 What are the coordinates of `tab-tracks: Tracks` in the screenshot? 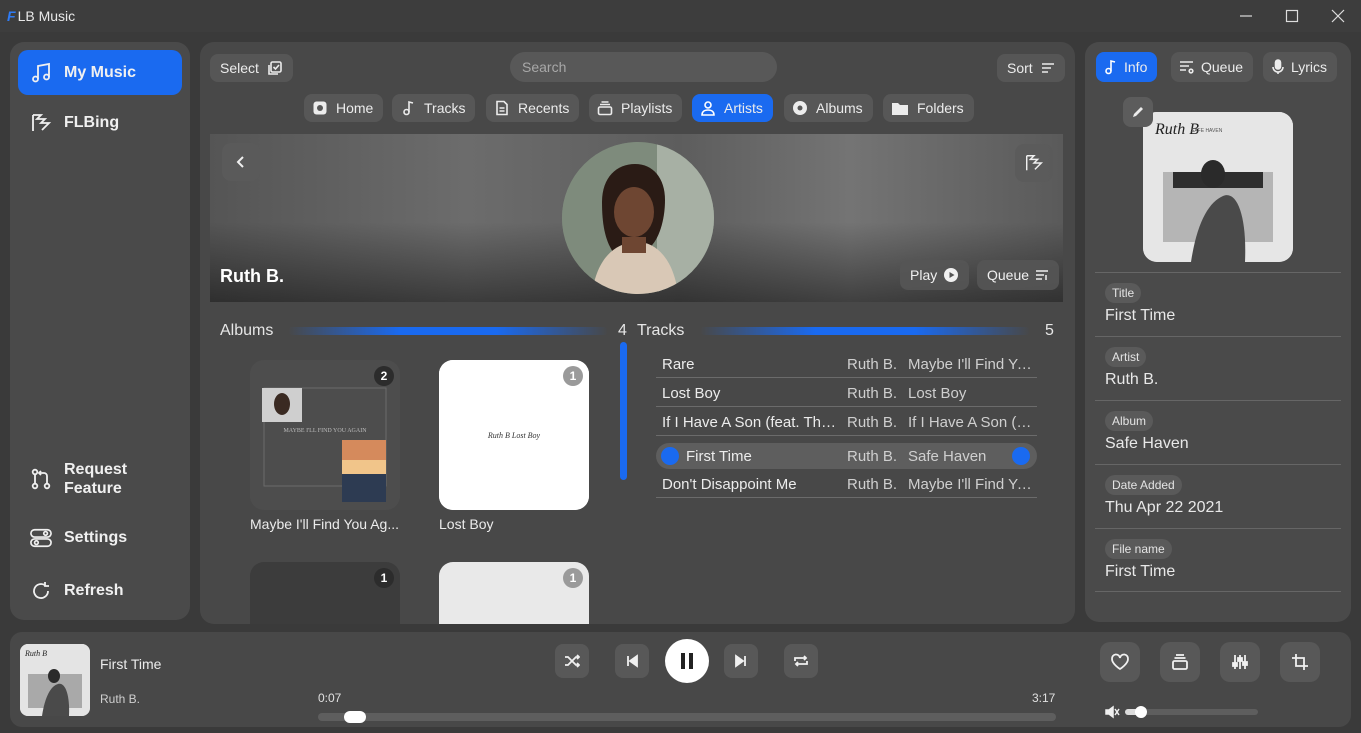 It's located at (434, 108).